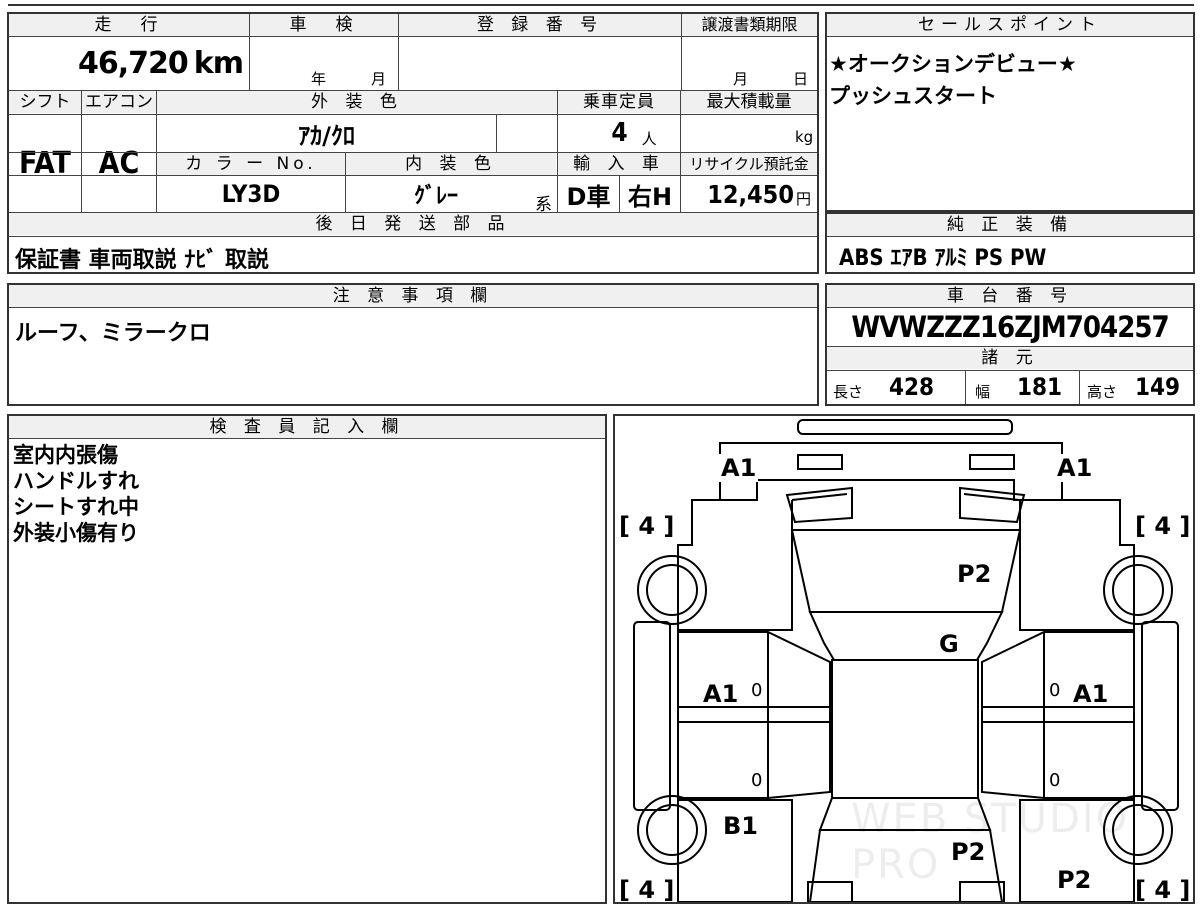 The width and height of the screenshot is (1200, 904). Describe the element at coordinates (650, 196) in the screenshot. I see `import-handle: 右H` at that location.